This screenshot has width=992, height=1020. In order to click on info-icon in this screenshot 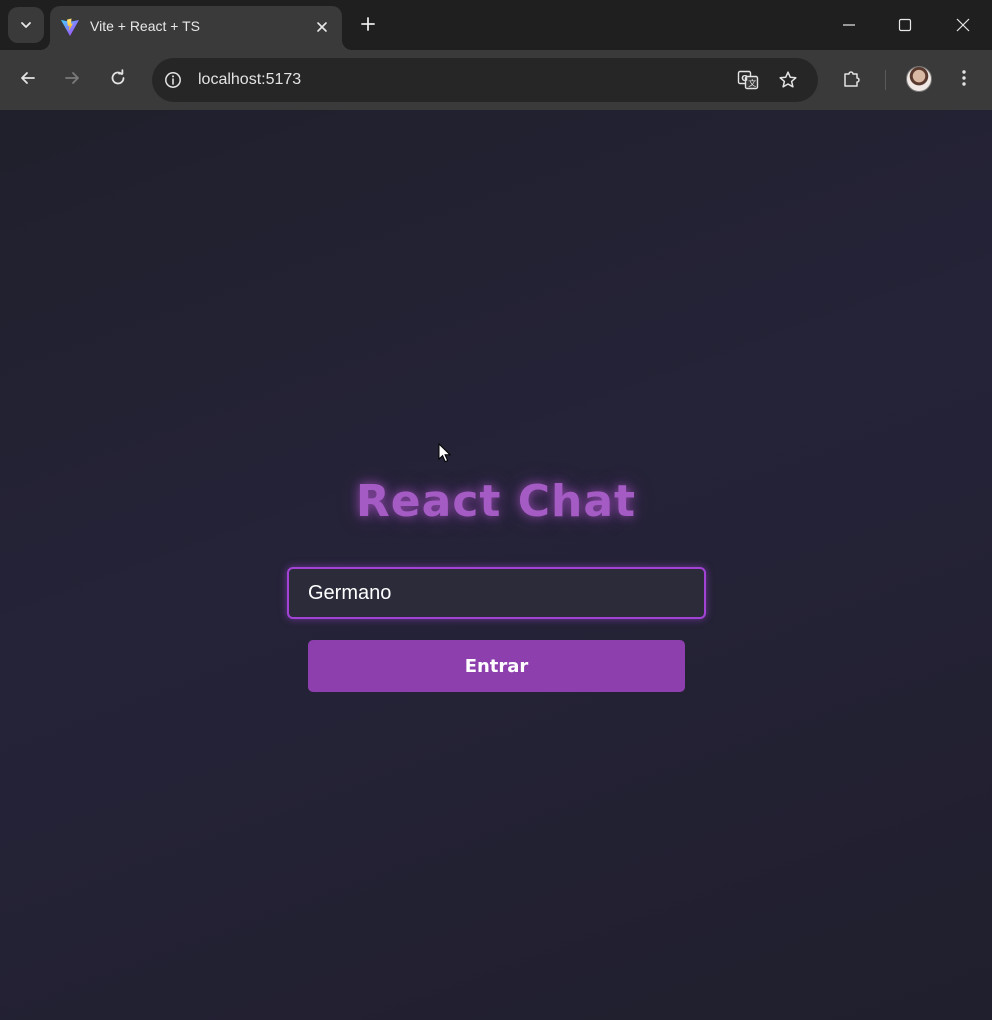, I will do `click(173, 80)`.